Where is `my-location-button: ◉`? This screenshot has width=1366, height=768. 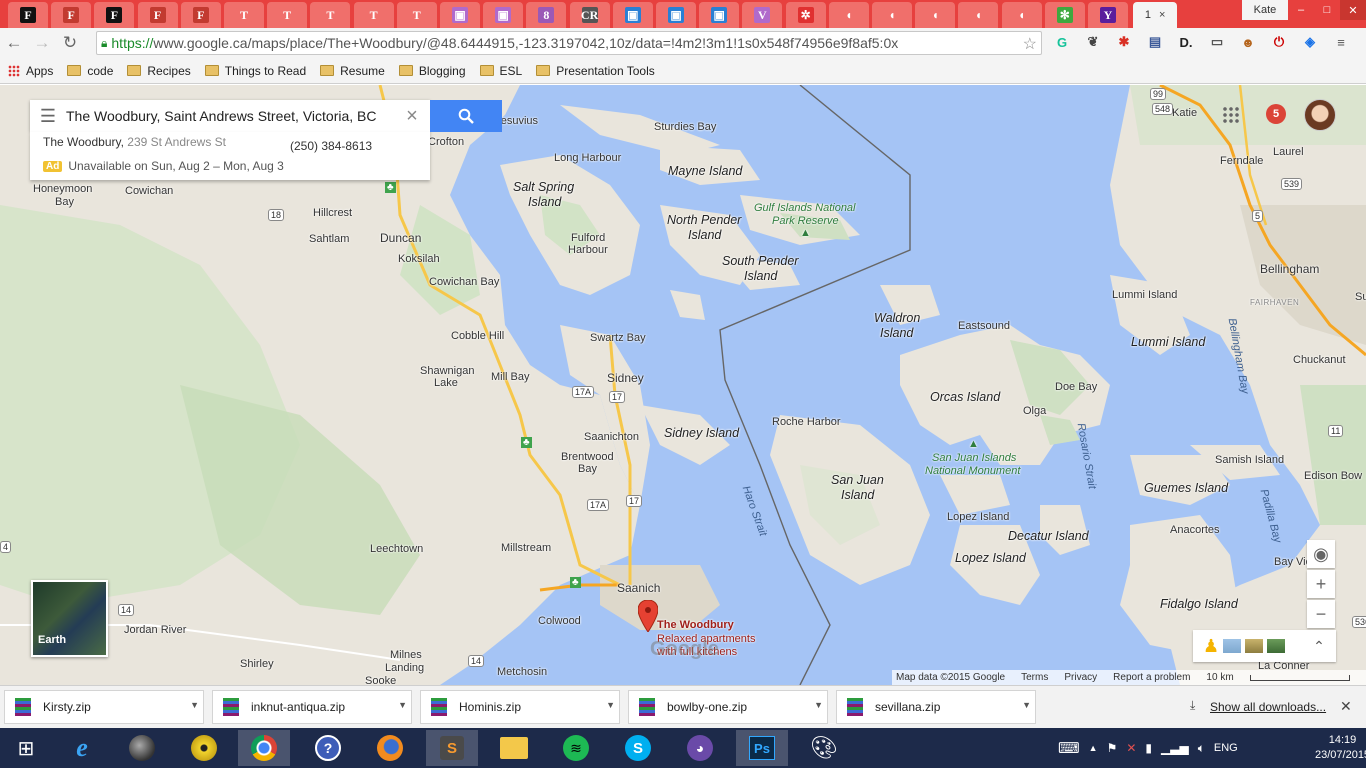 my-location-button: ◉ is located at coordinates (1321, 554).